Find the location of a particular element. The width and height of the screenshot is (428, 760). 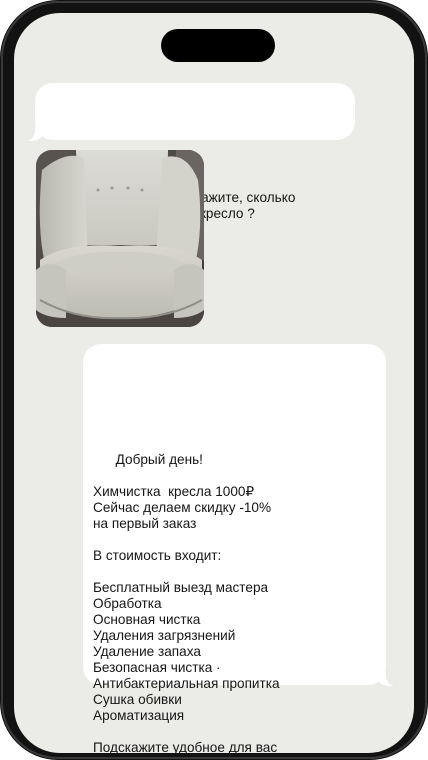

dynamic-island is located at coordinates (218, 45).